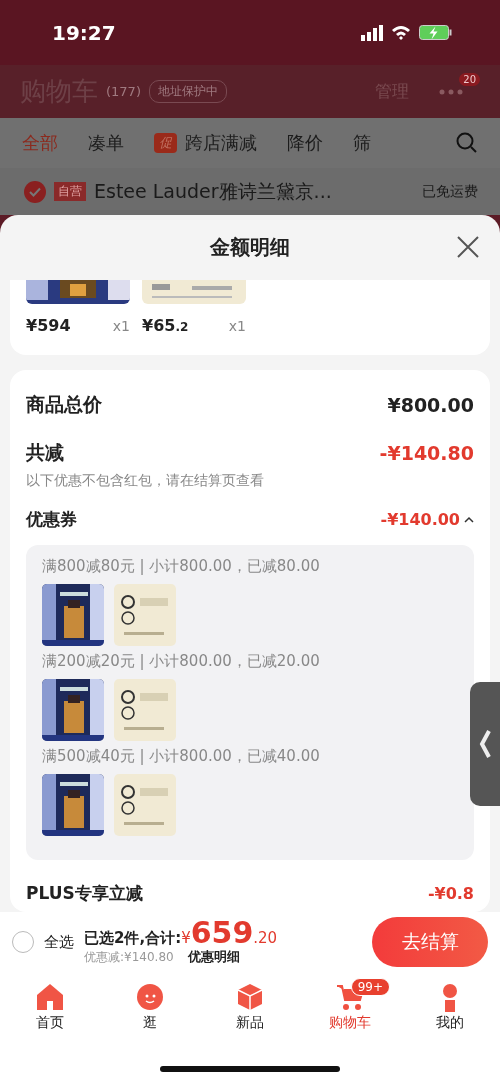 The height and width of the screenshot is (1082, 500). What do you see at coordinates (450, 1007) in the screenshot?
I see `tab-bar-item: 我的` at bounding box center [450, 1007].